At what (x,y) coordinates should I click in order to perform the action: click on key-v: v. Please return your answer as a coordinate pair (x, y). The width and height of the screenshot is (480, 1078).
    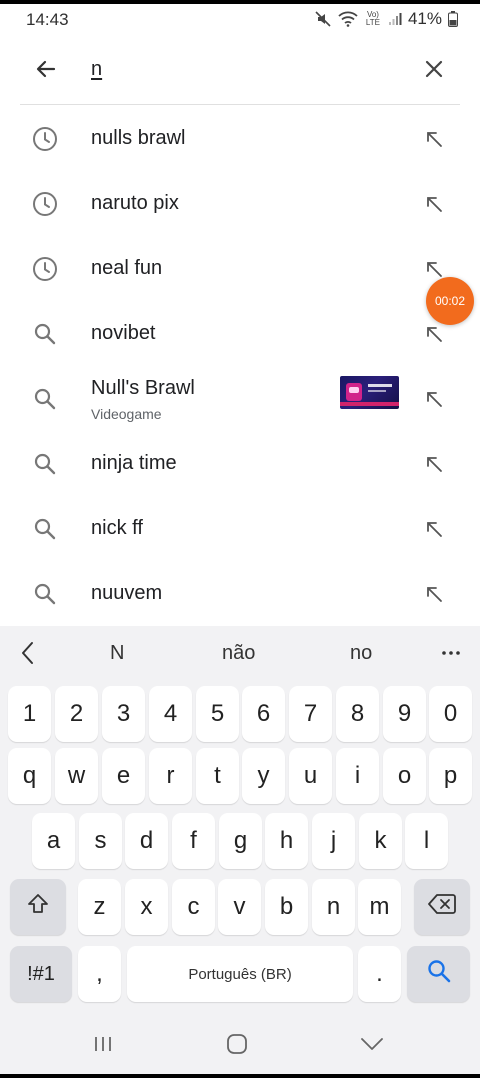
    Looking at the image, I should click on (239, 907).